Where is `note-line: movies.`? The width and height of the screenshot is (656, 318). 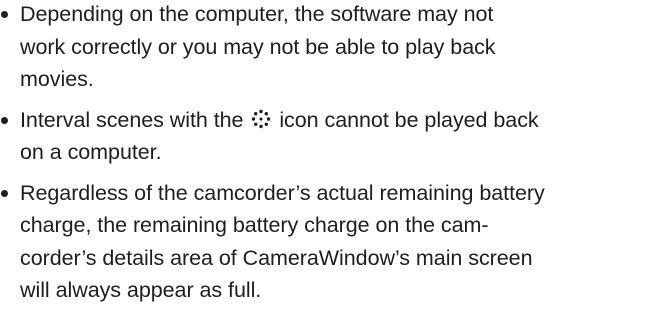 note-line: movies. is located at coordinates (57, 79).